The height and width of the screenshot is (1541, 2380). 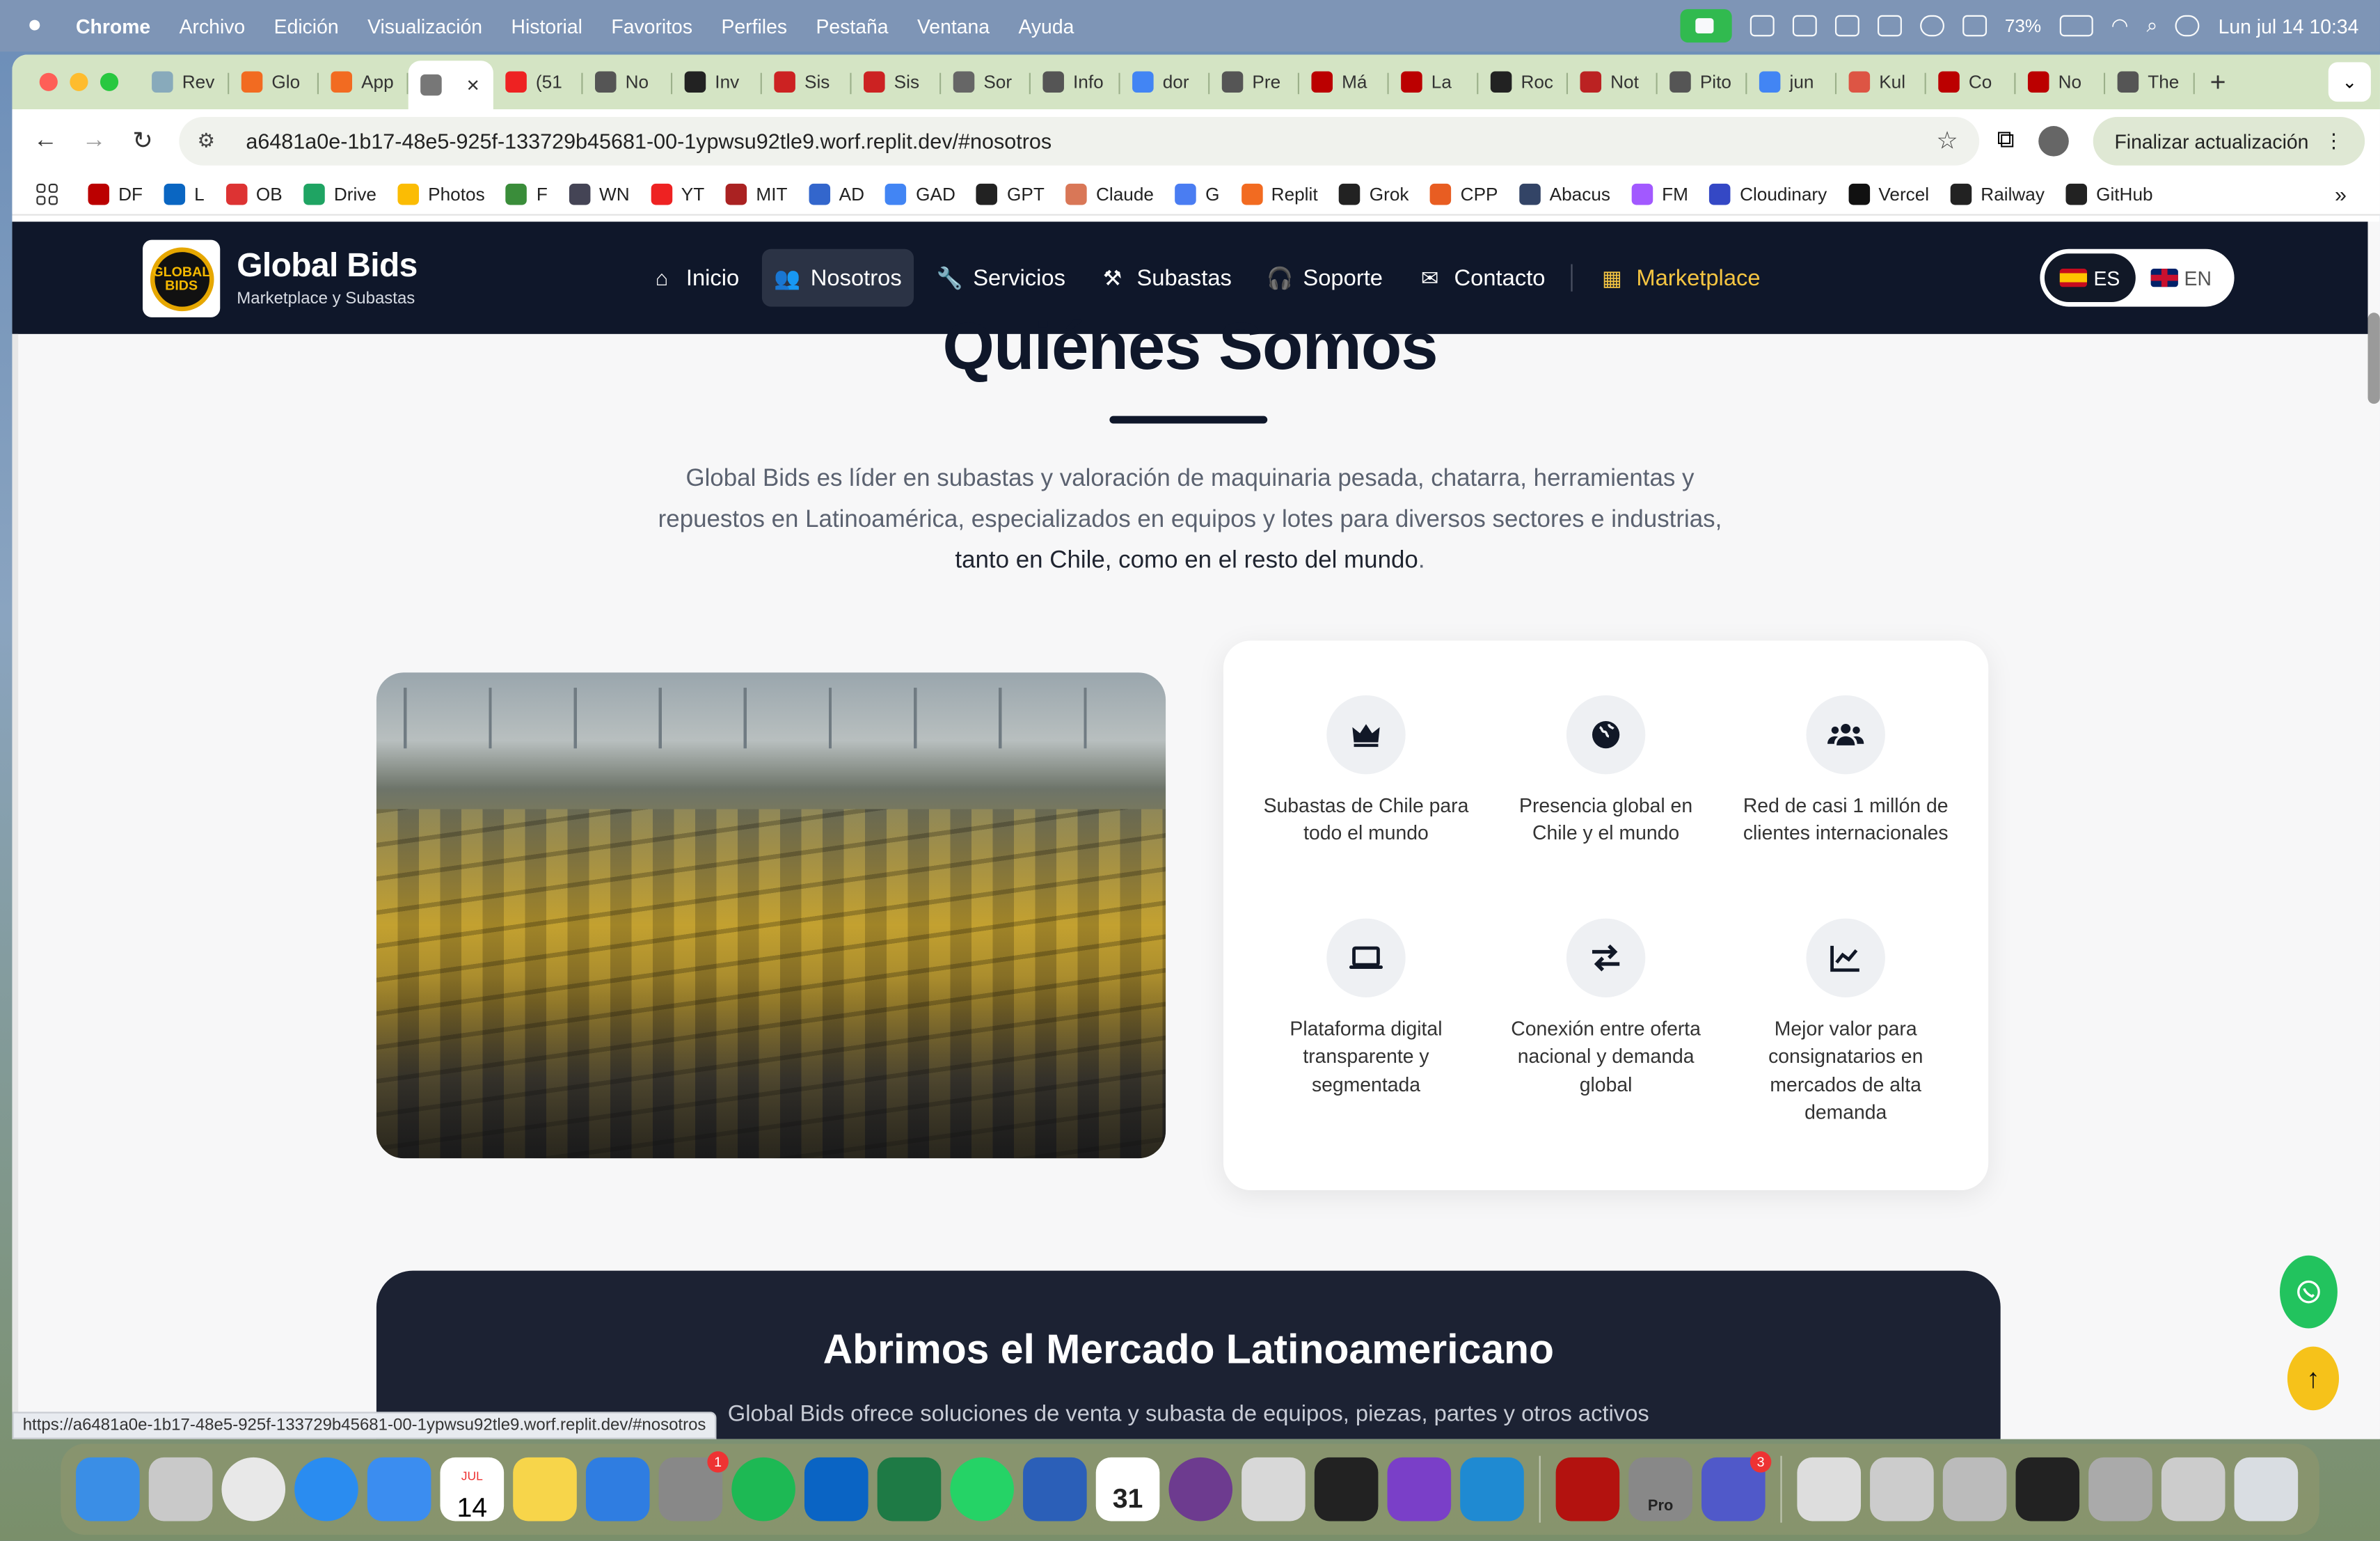 What do you see at coordinates (2076, 26) in the screenshot?
I see `battery-icon` at bounding box center [2076, 26].